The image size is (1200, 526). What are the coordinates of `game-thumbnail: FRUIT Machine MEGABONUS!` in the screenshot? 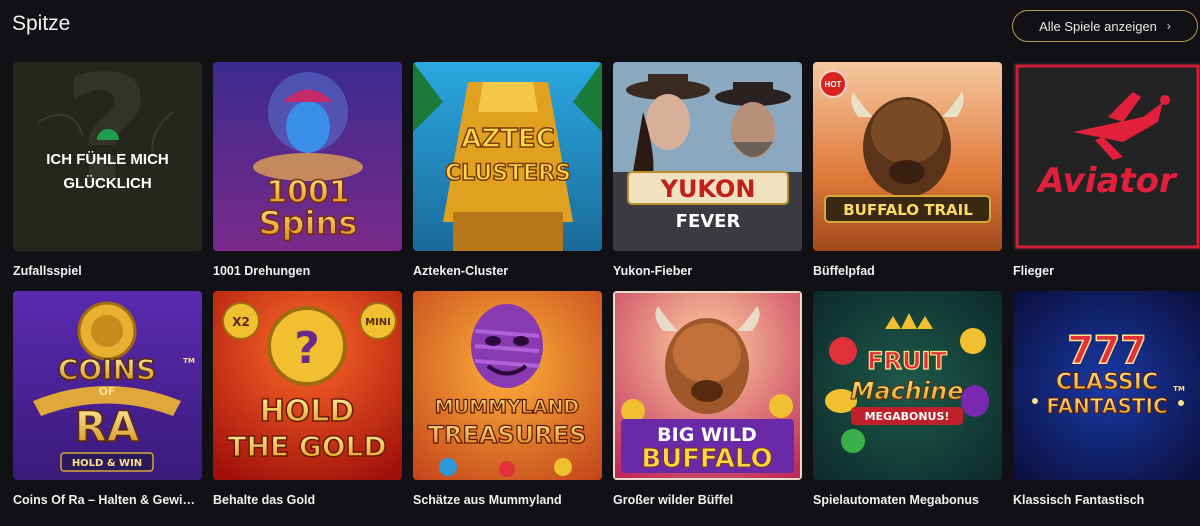 It's located at (907, 385).